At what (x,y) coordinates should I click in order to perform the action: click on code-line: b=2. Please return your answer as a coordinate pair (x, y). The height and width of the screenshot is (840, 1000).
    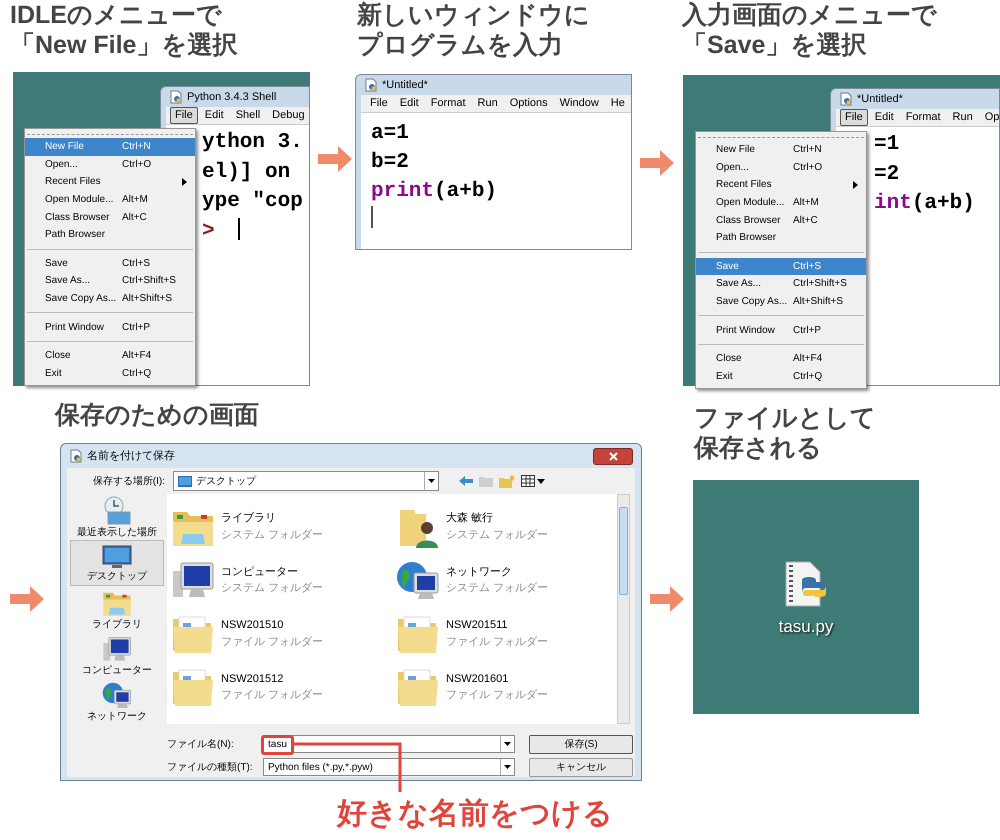
    Looking at the image, I should click on (390, 163).